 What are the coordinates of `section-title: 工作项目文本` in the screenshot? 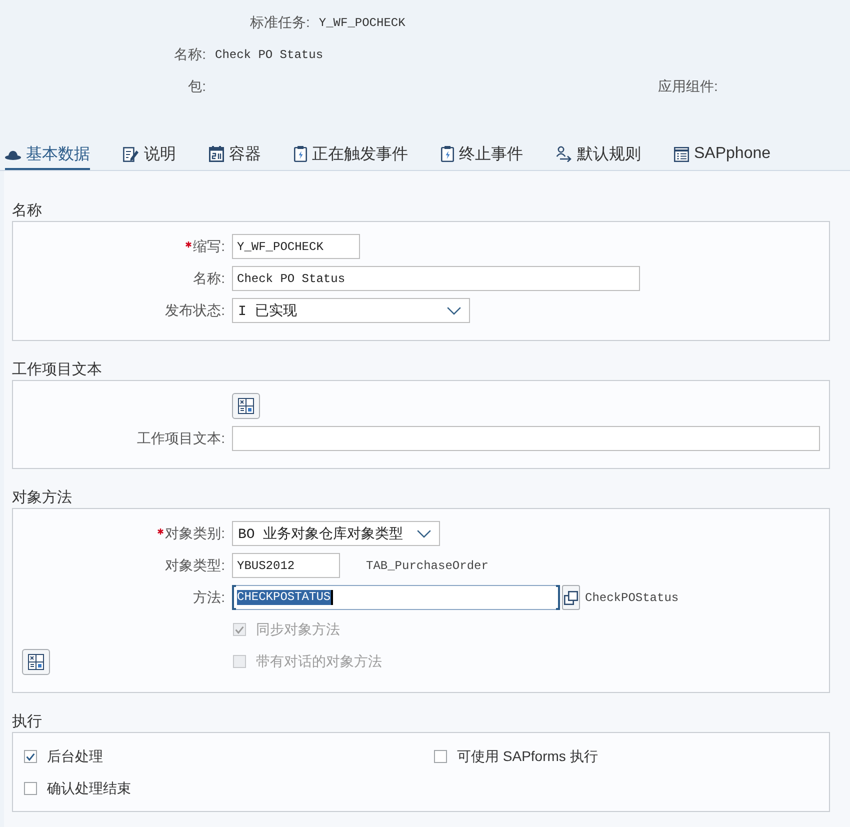 It's located at (57, 370).